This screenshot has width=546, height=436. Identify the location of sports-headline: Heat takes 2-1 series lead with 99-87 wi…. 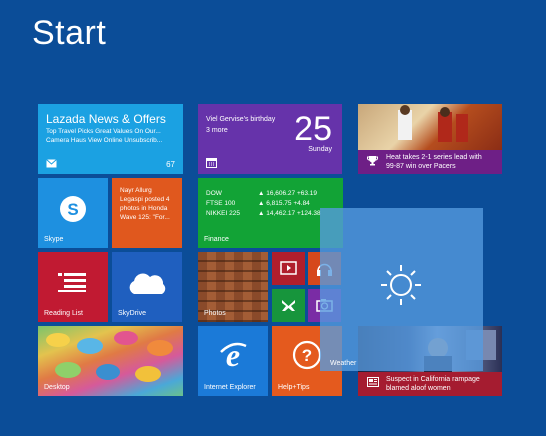
(434, 162).